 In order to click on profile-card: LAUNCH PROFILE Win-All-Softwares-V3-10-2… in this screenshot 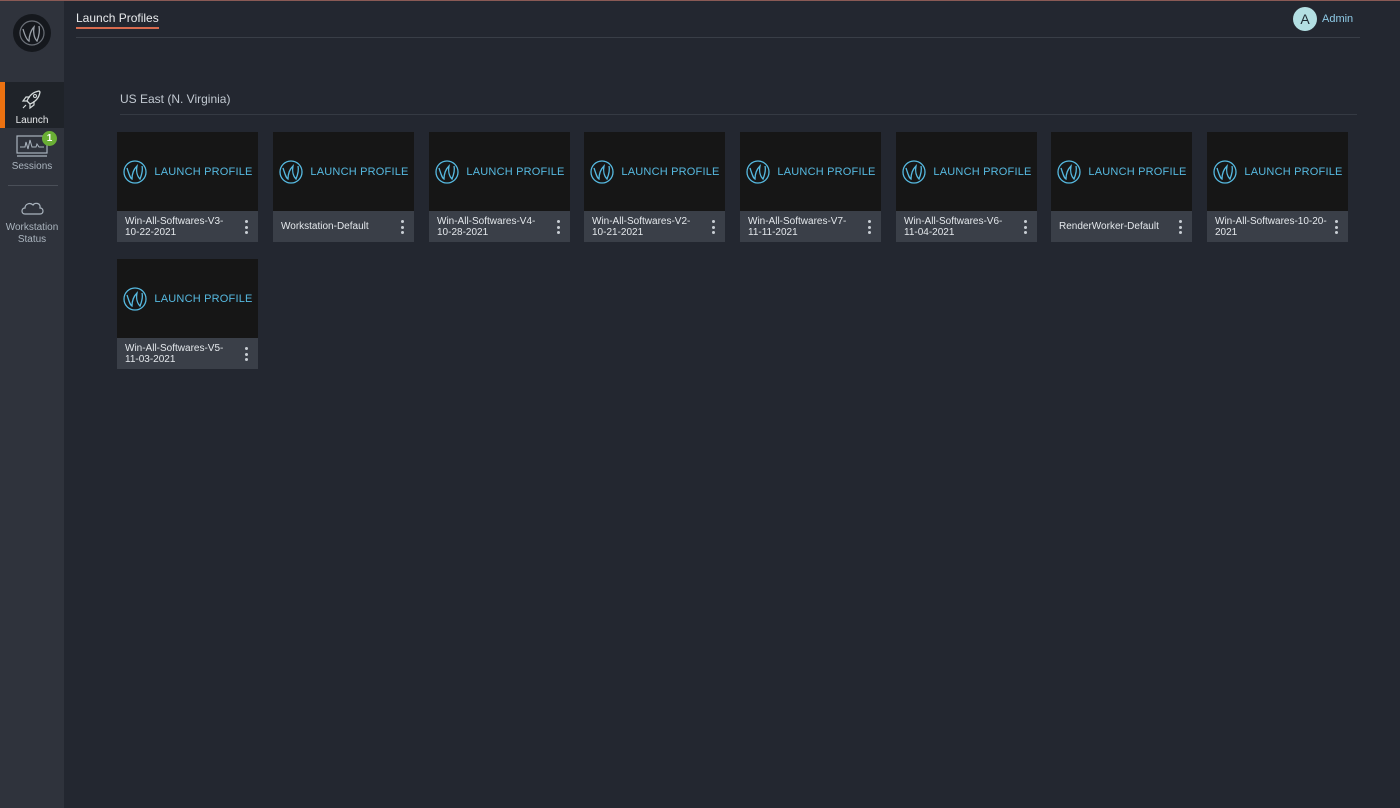, I will do `click(187, 187)`.